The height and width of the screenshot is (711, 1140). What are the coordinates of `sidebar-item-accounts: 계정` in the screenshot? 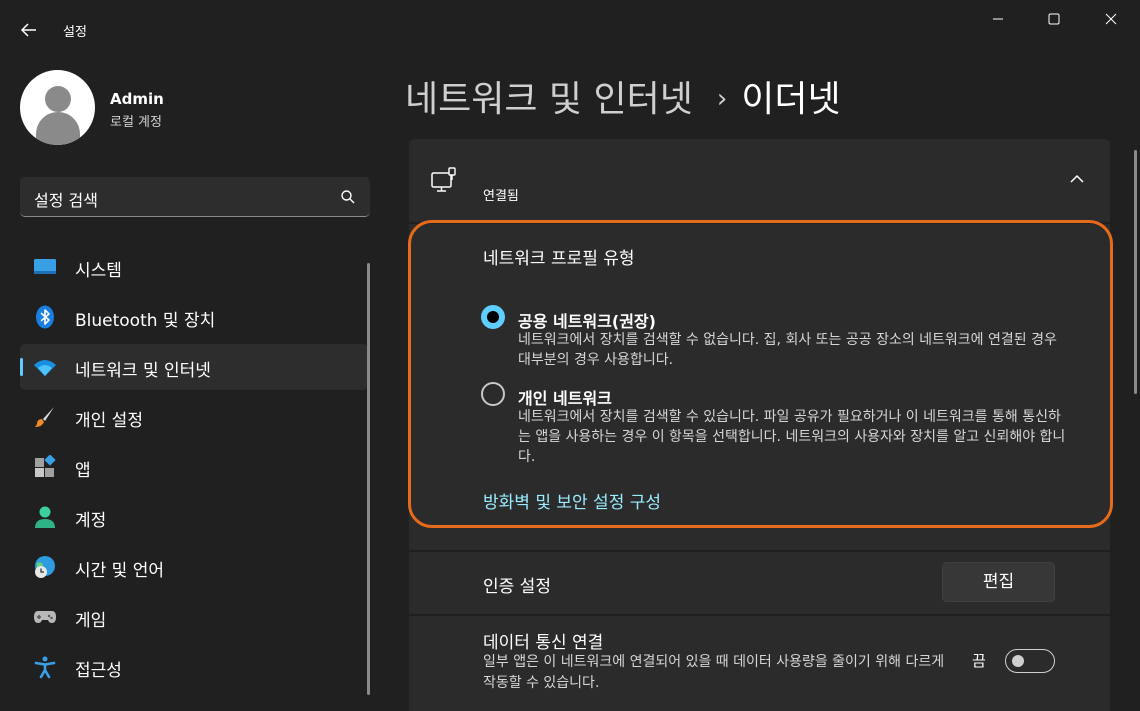 It's located at (194, 517).